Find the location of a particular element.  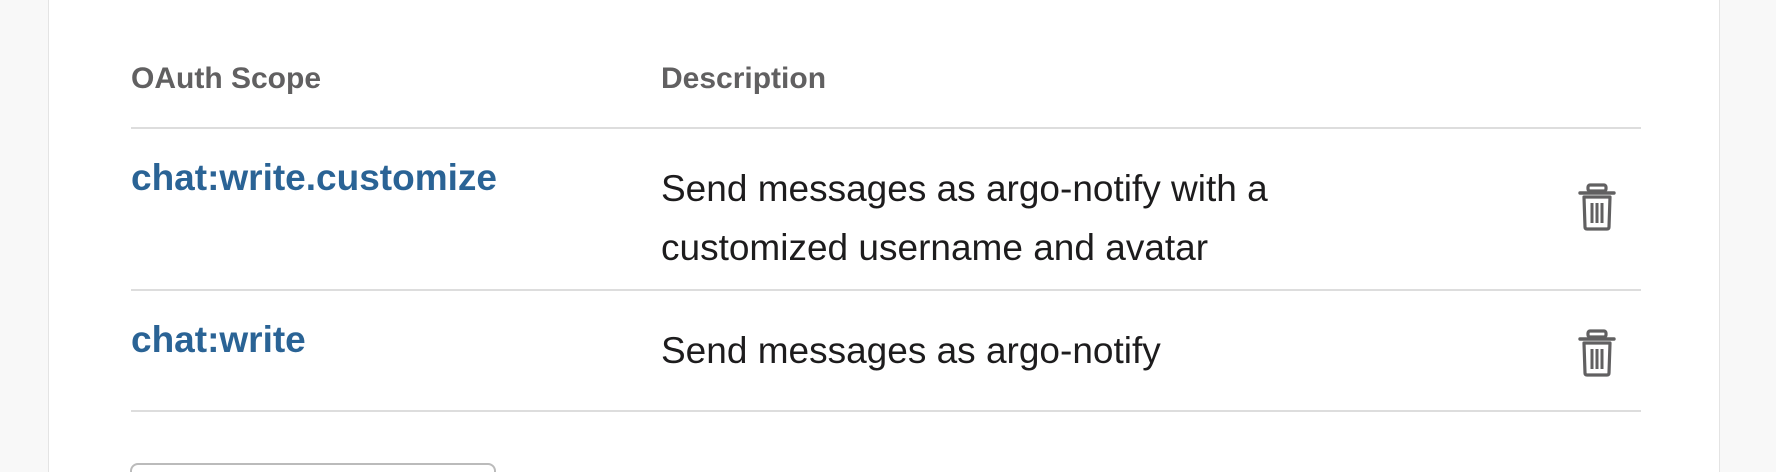

column-header-description: Description is located at coordinates (744, 78).